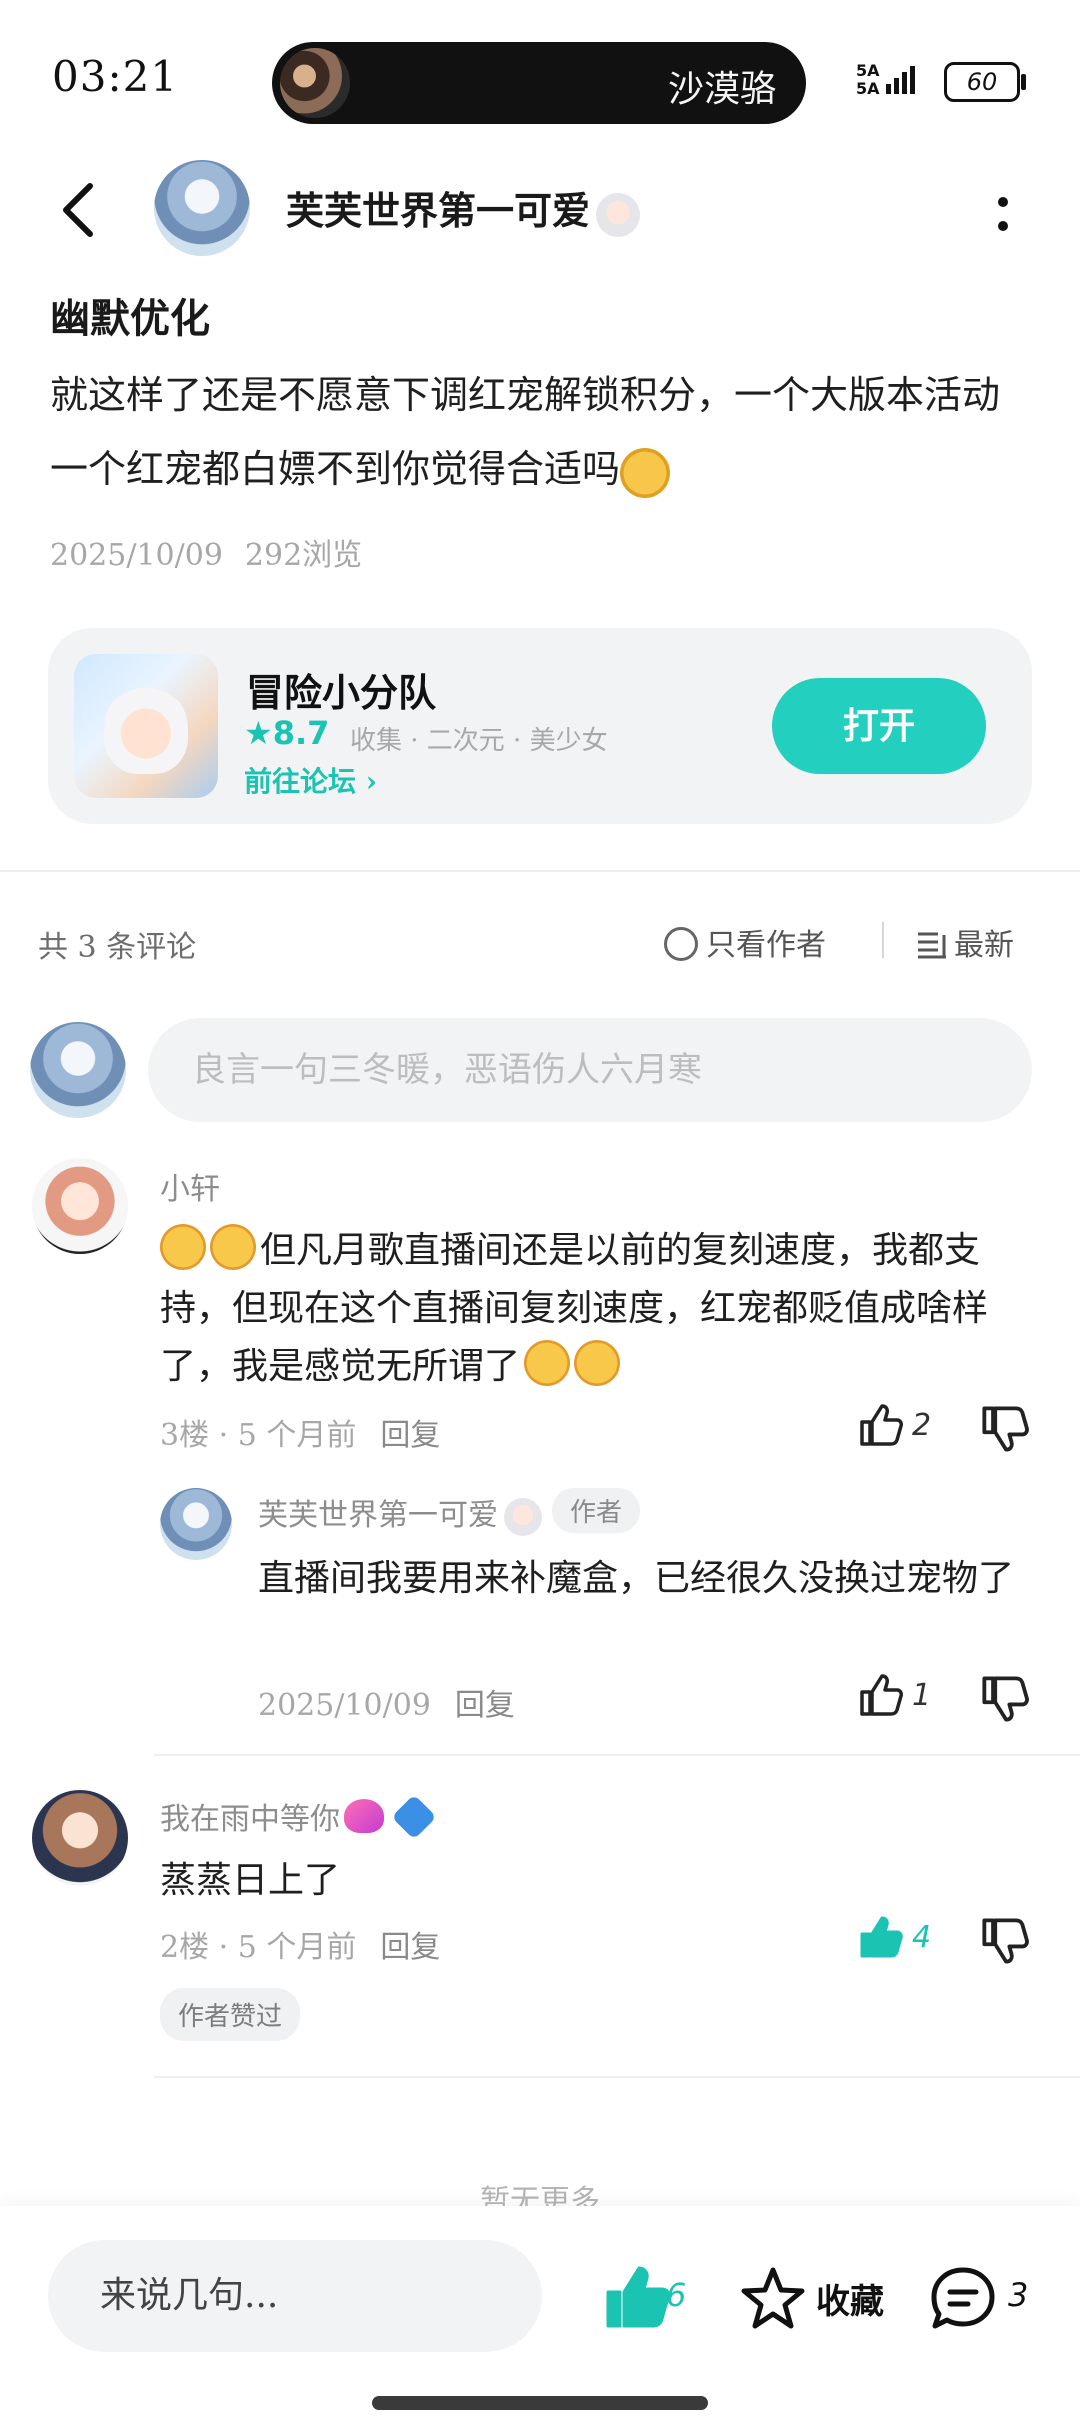 This screenshot has width=1080, height=2428. I want to click on battery-level: 60, so click(982, 82).